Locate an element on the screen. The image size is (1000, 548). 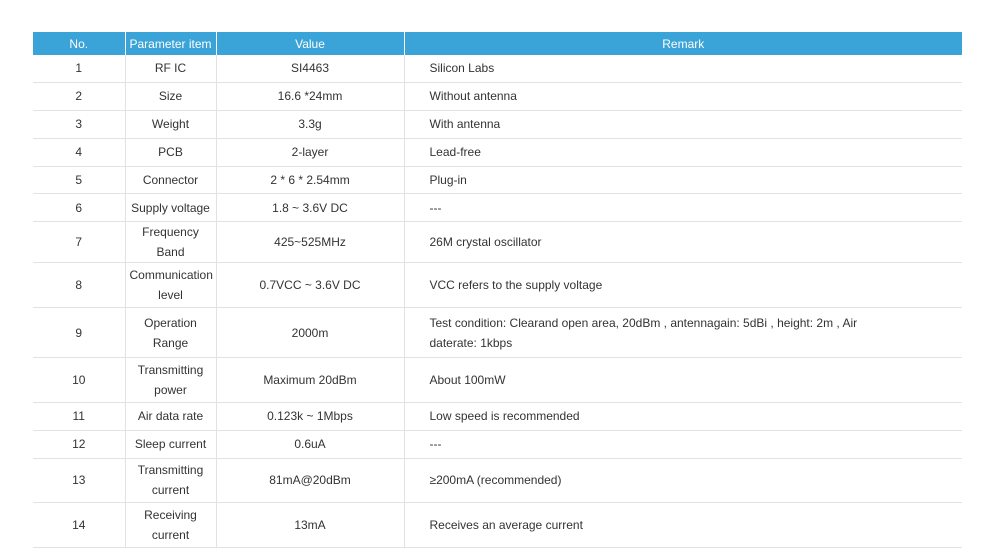
cell-no: 14 is located at coordinates (79, 525).